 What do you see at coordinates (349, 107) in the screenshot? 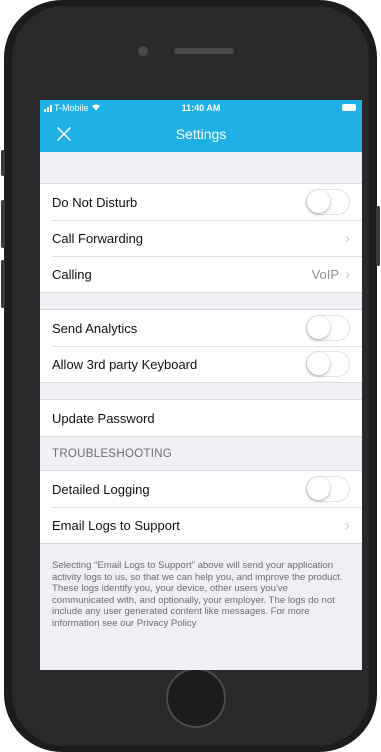
I see `battery-icon` at bounding box center [349, 107].